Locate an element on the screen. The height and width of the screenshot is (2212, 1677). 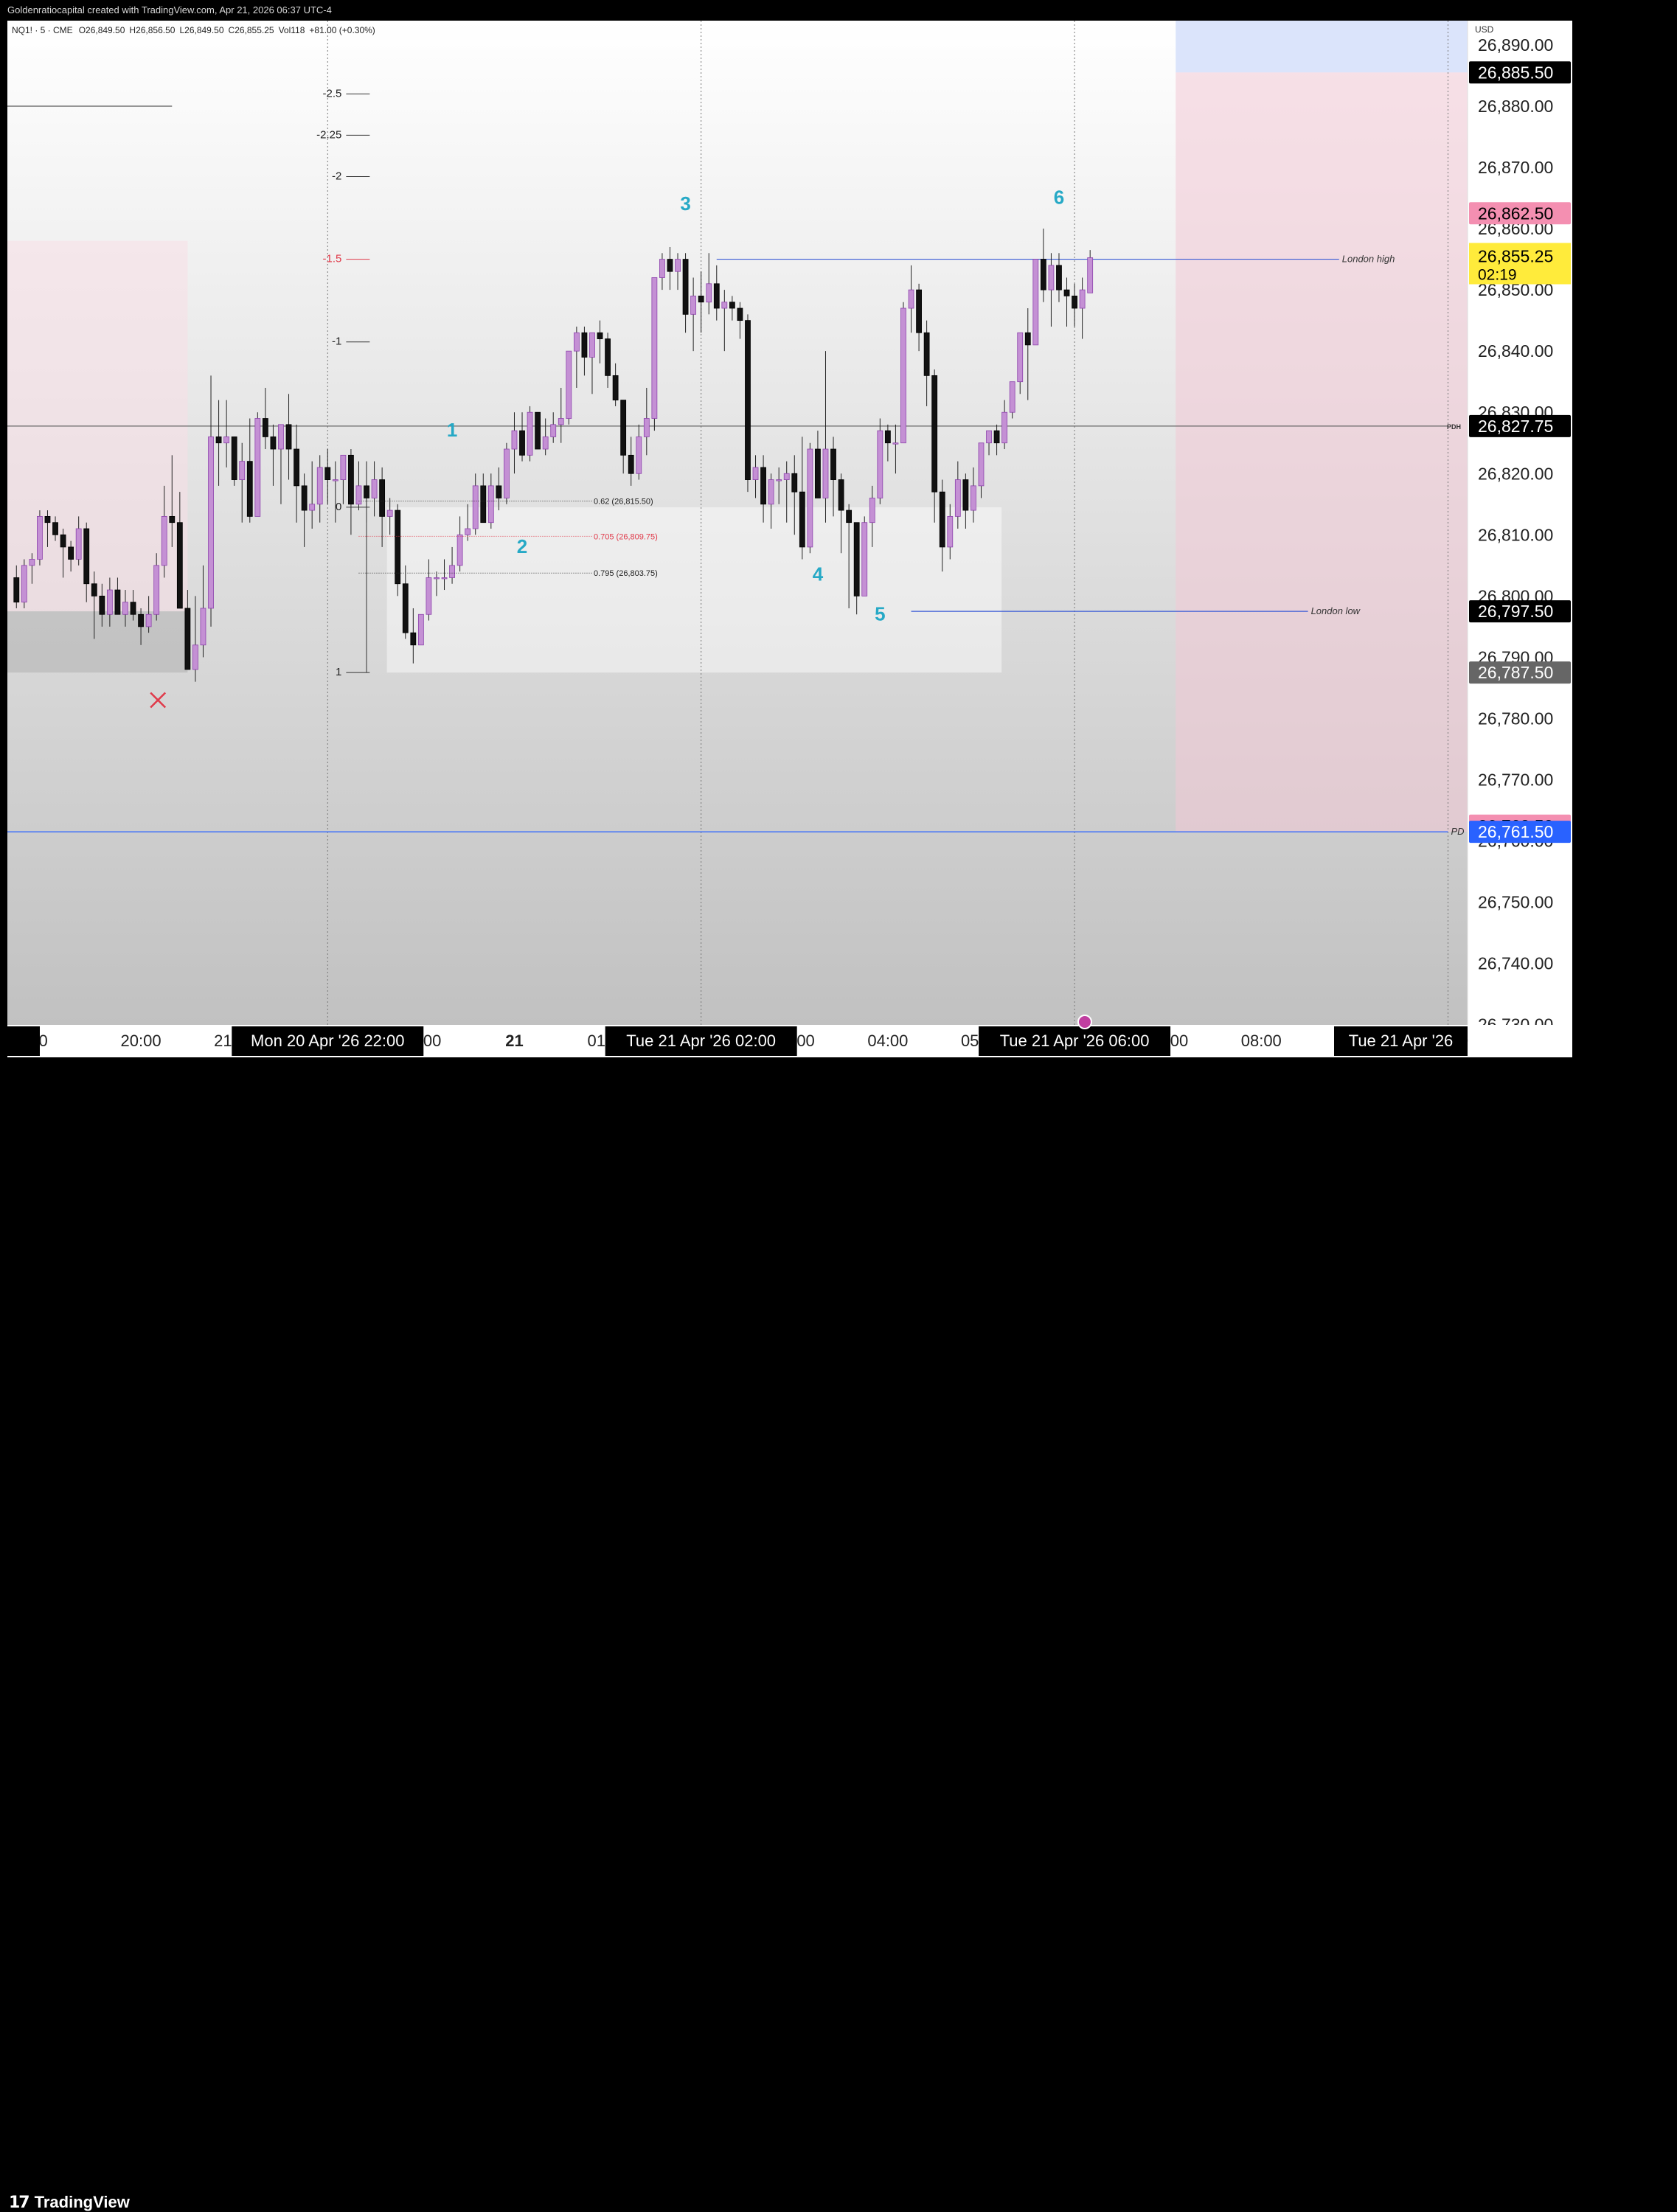
fib-extension-label: -1.5 is located at coordinates (332, 259).